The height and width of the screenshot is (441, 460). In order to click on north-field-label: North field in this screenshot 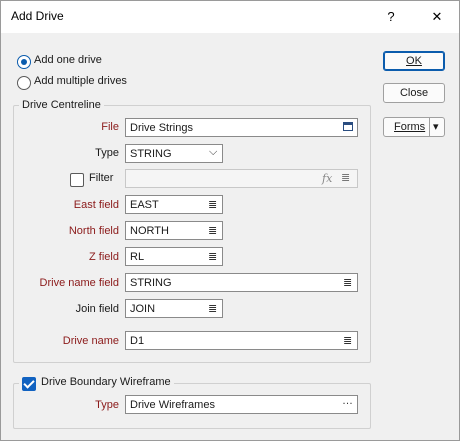, I will do `click(93, 231)`.